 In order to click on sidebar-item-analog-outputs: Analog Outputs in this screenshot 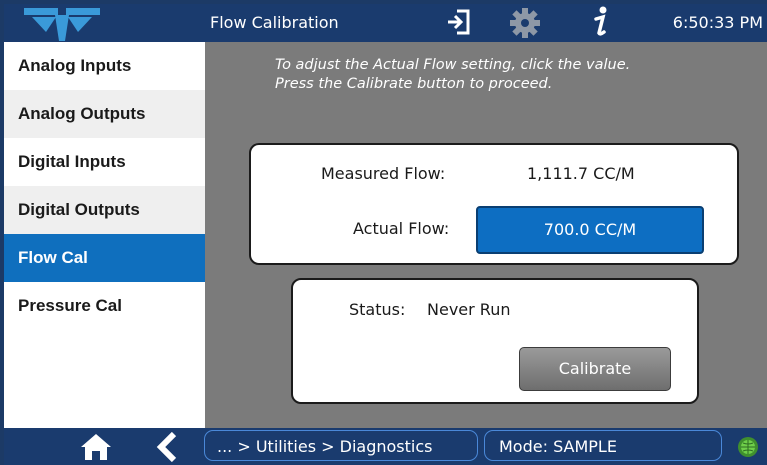, I will do `click(104, 114)`.